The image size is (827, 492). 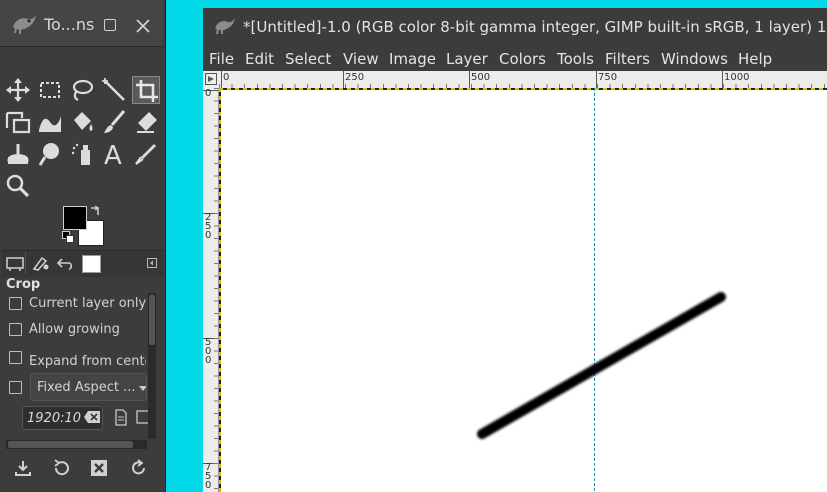 What do you see at coordinates (92, 417) in the screenshot?
I see `clear-entry-icon` at bounding box center [92, 417].